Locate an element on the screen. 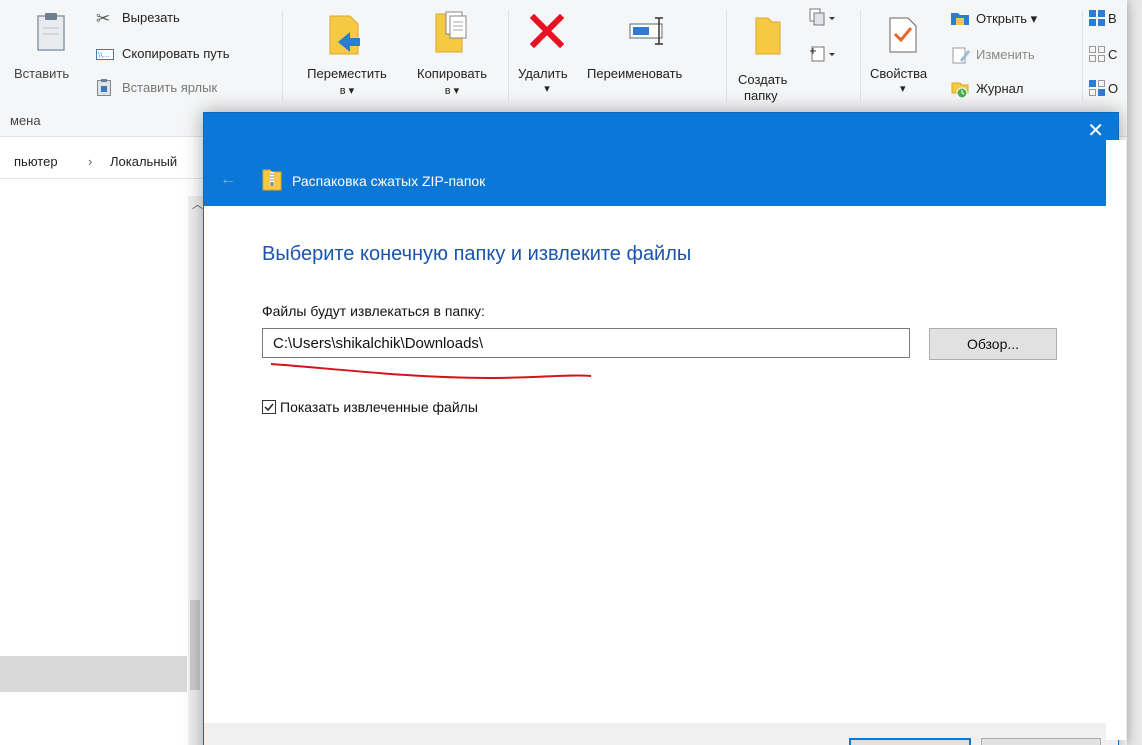  delete-label: Удалить is located at coordinates (543, 73).